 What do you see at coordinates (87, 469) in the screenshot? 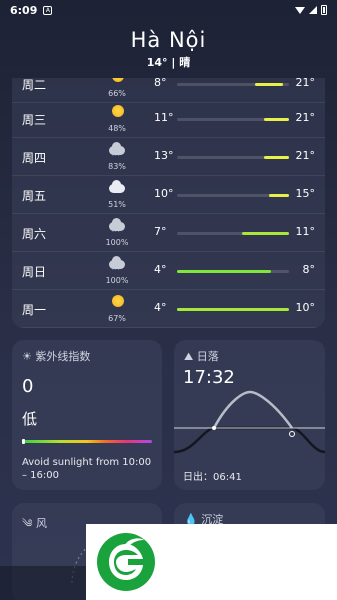
I see `uv-advice: Avoid sunlight from 10:00 – 16:00` at bounding box center [87, 469].